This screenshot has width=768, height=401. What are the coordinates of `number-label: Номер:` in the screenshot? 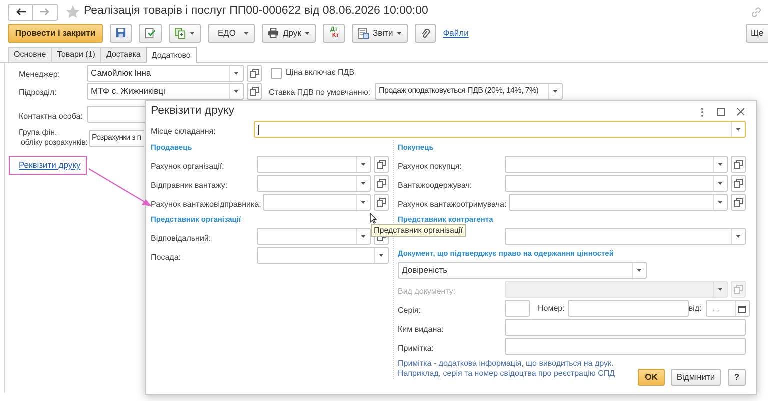 It's located at (551, 308).